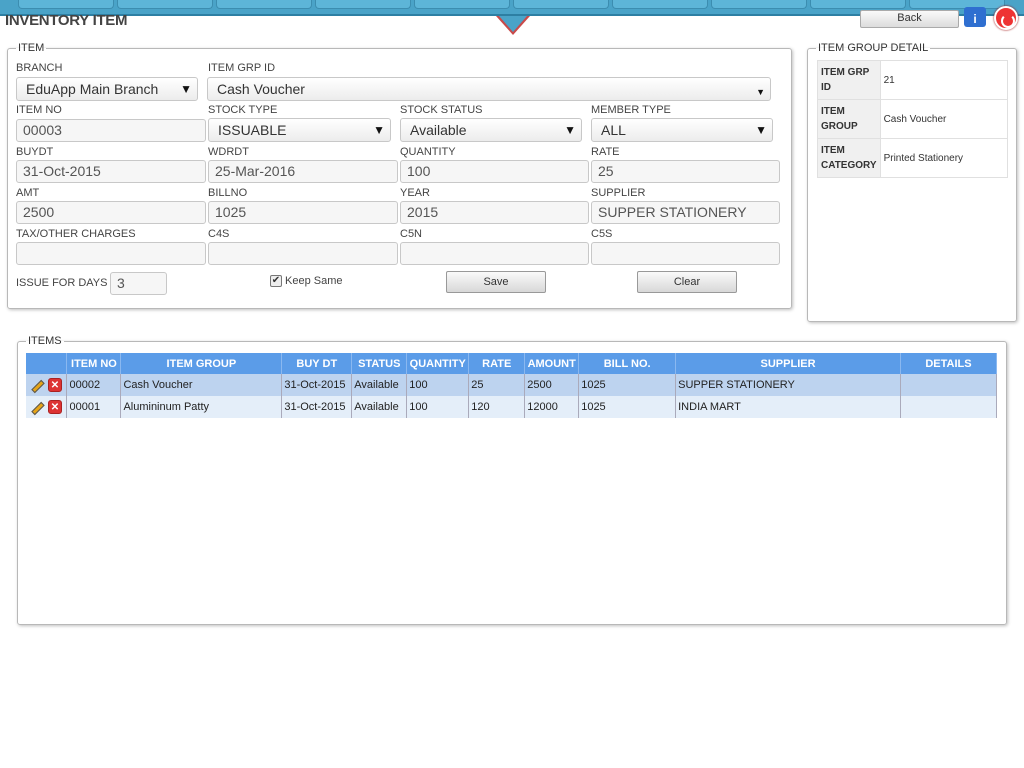 The height and width of the screenshot is (768, 1024). I want to click on buydt-label: BUYDT, so click(35, 152).